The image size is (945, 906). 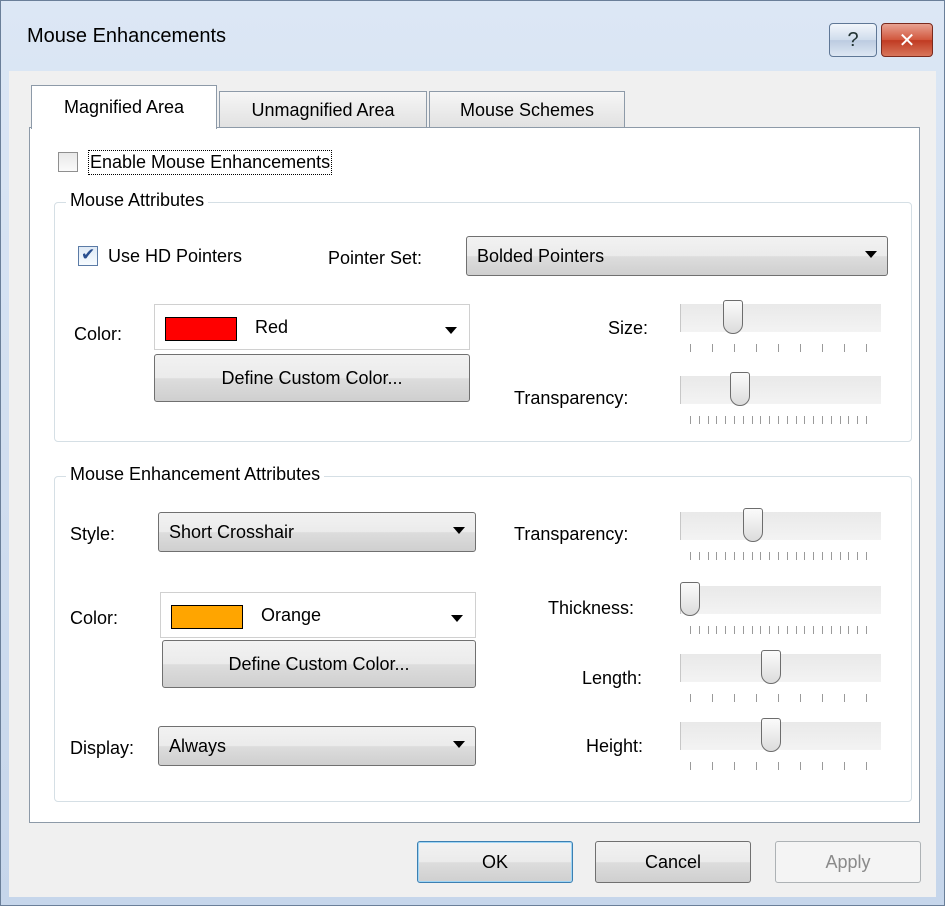 I want to click on pointer-transparency-slider, so click(x=780, y=403).